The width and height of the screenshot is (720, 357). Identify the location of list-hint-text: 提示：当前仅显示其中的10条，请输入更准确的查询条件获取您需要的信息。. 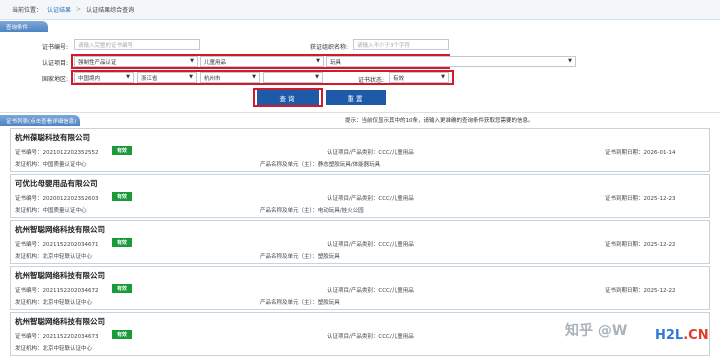
(439, 121).